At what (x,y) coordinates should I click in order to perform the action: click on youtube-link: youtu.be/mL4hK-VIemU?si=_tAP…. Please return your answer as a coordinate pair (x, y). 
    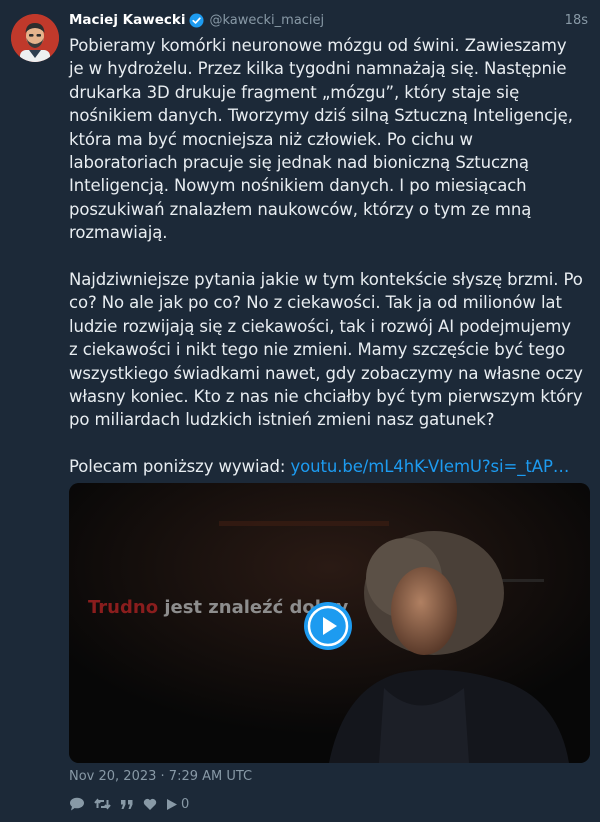
    Looking at the image, I should click on (429, 466).